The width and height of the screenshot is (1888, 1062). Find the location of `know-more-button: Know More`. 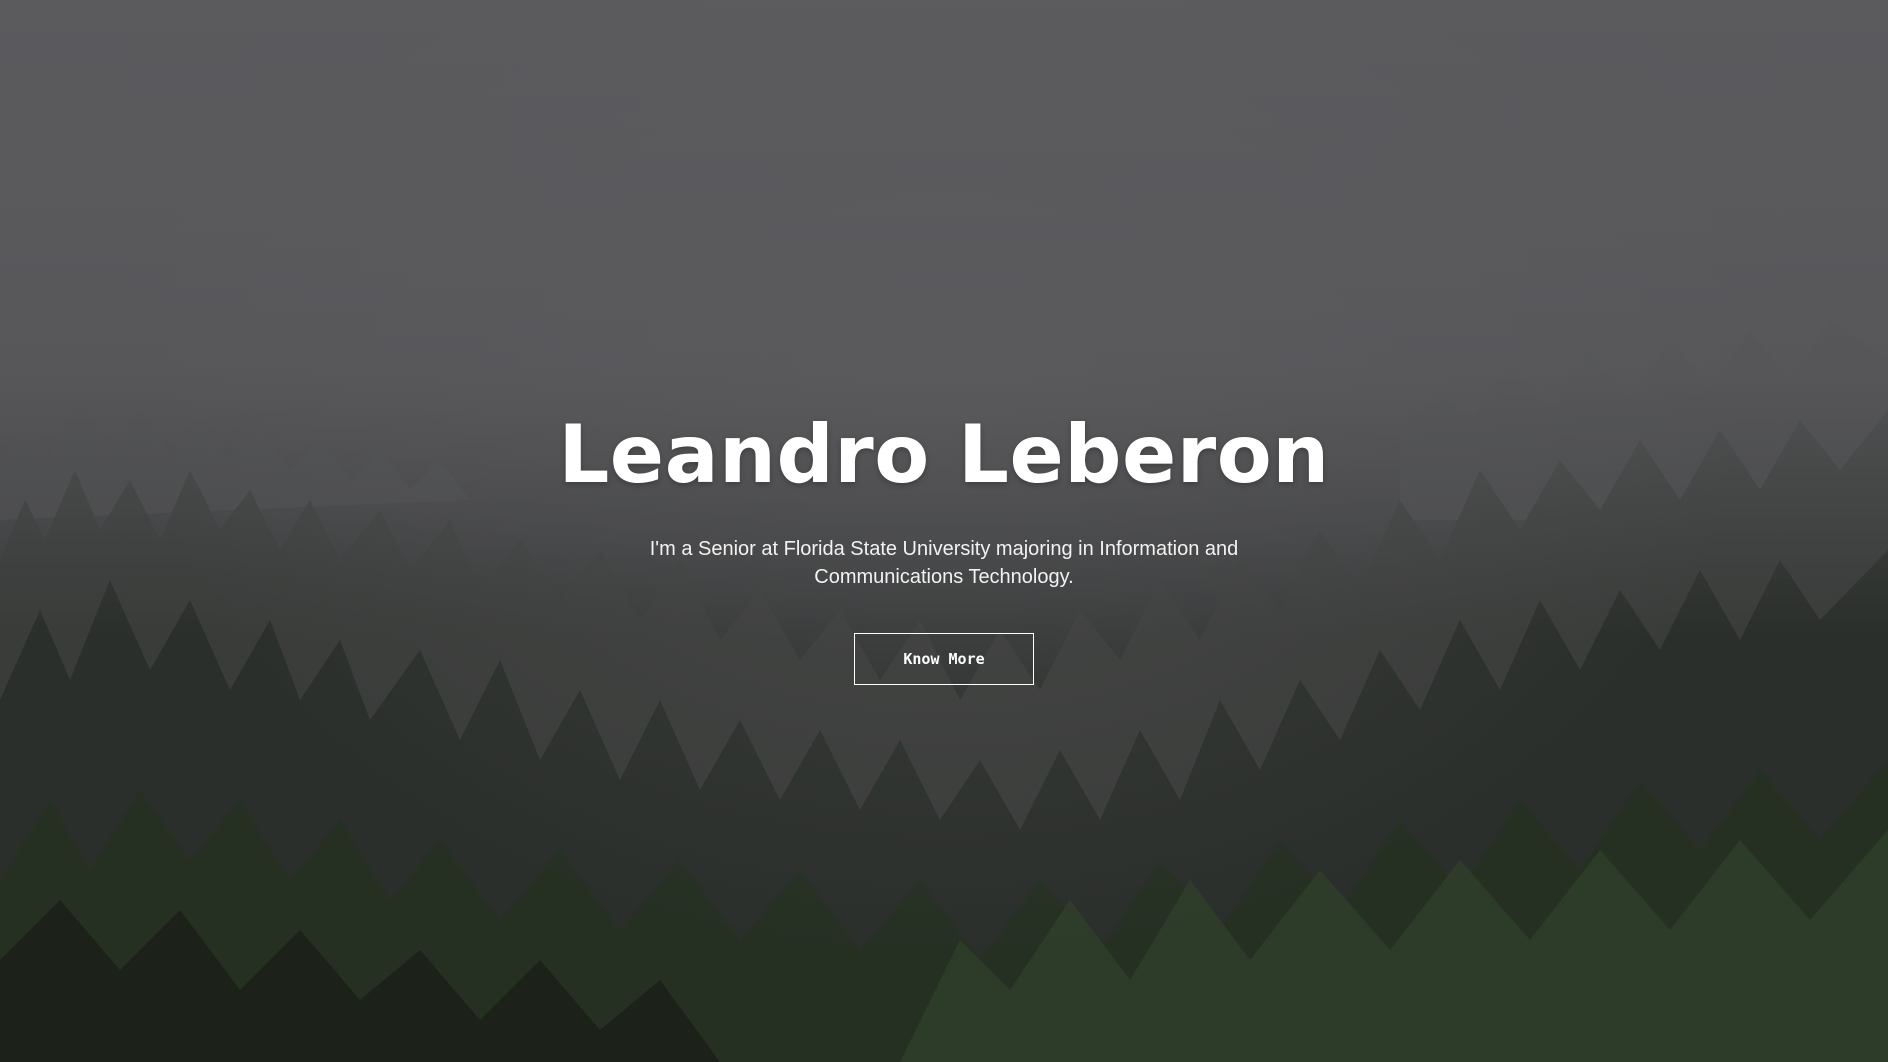

know-more-button: Know More is located at coordinates (944, 659).